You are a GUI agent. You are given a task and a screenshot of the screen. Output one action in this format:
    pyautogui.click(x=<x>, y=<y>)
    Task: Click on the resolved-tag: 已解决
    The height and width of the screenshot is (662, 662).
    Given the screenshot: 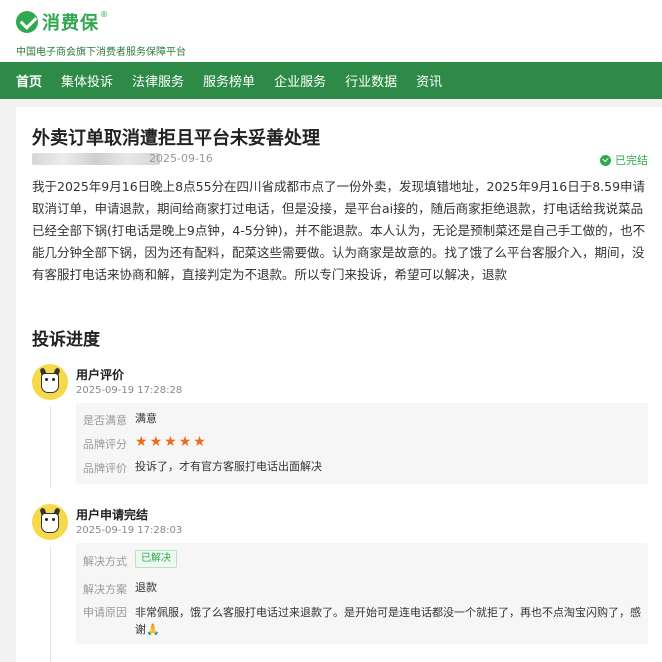 What is the action you would take?
    pyautogui.click(x=156, y=559)
    